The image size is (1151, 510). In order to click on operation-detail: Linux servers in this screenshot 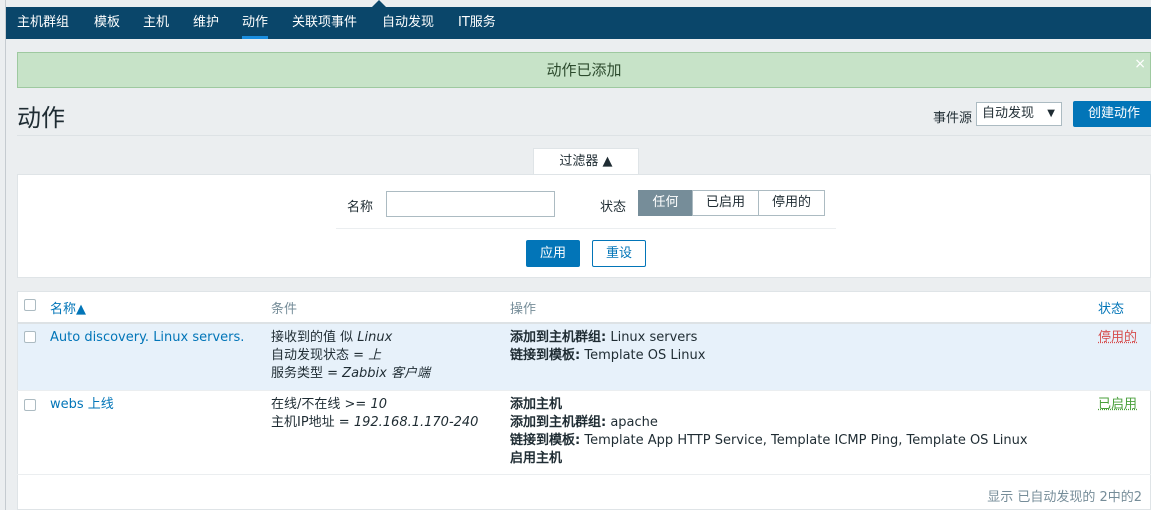, I will do `click(652, 337)`.